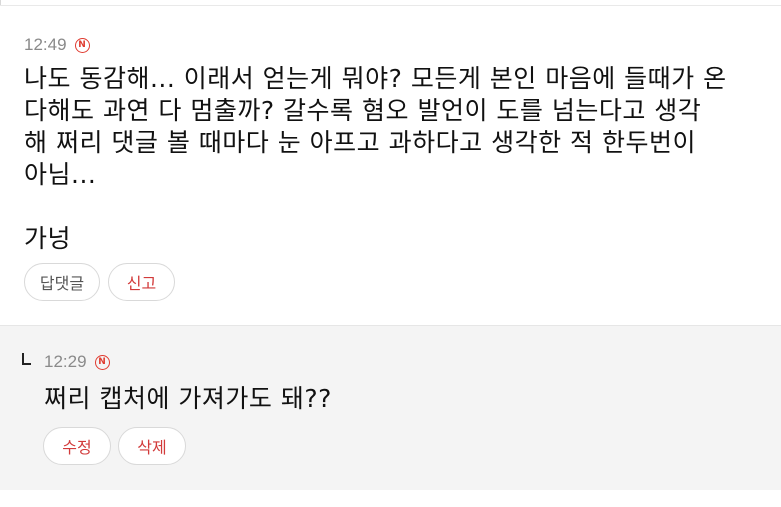  I want to click on report-button: 신고, so click(141, 282).